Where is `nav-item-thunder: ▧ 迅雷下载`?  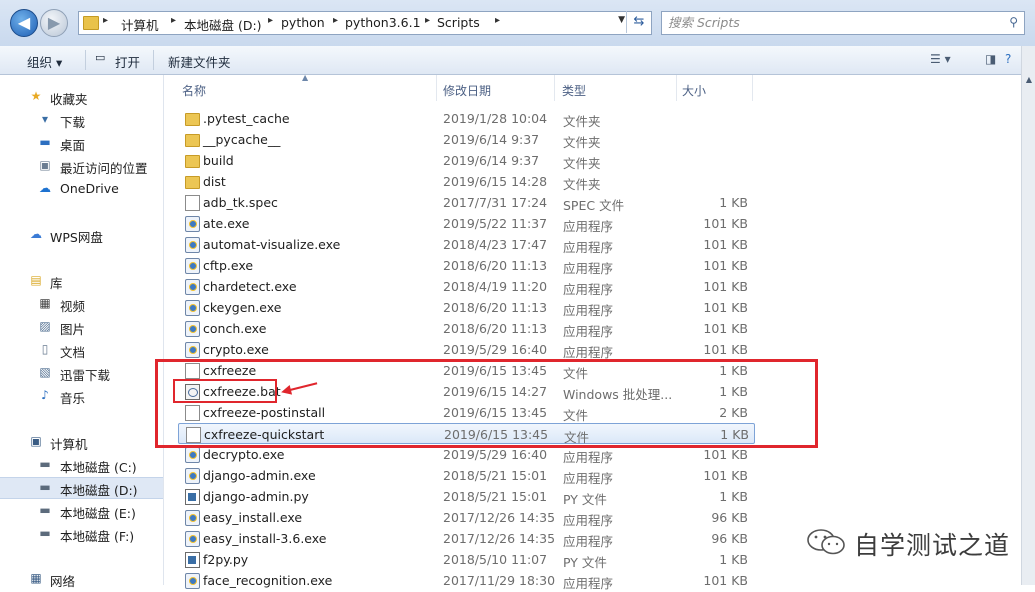 nav-item-thunder: ▧ 迅雷下载 is located at coordinates (81, 373).